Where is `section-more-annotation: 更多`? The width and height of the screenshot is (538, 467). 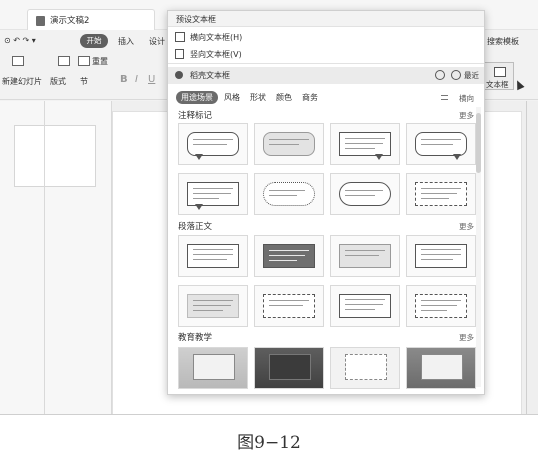
section-more-annotation: 更多 is located at coordinates (466, 115).